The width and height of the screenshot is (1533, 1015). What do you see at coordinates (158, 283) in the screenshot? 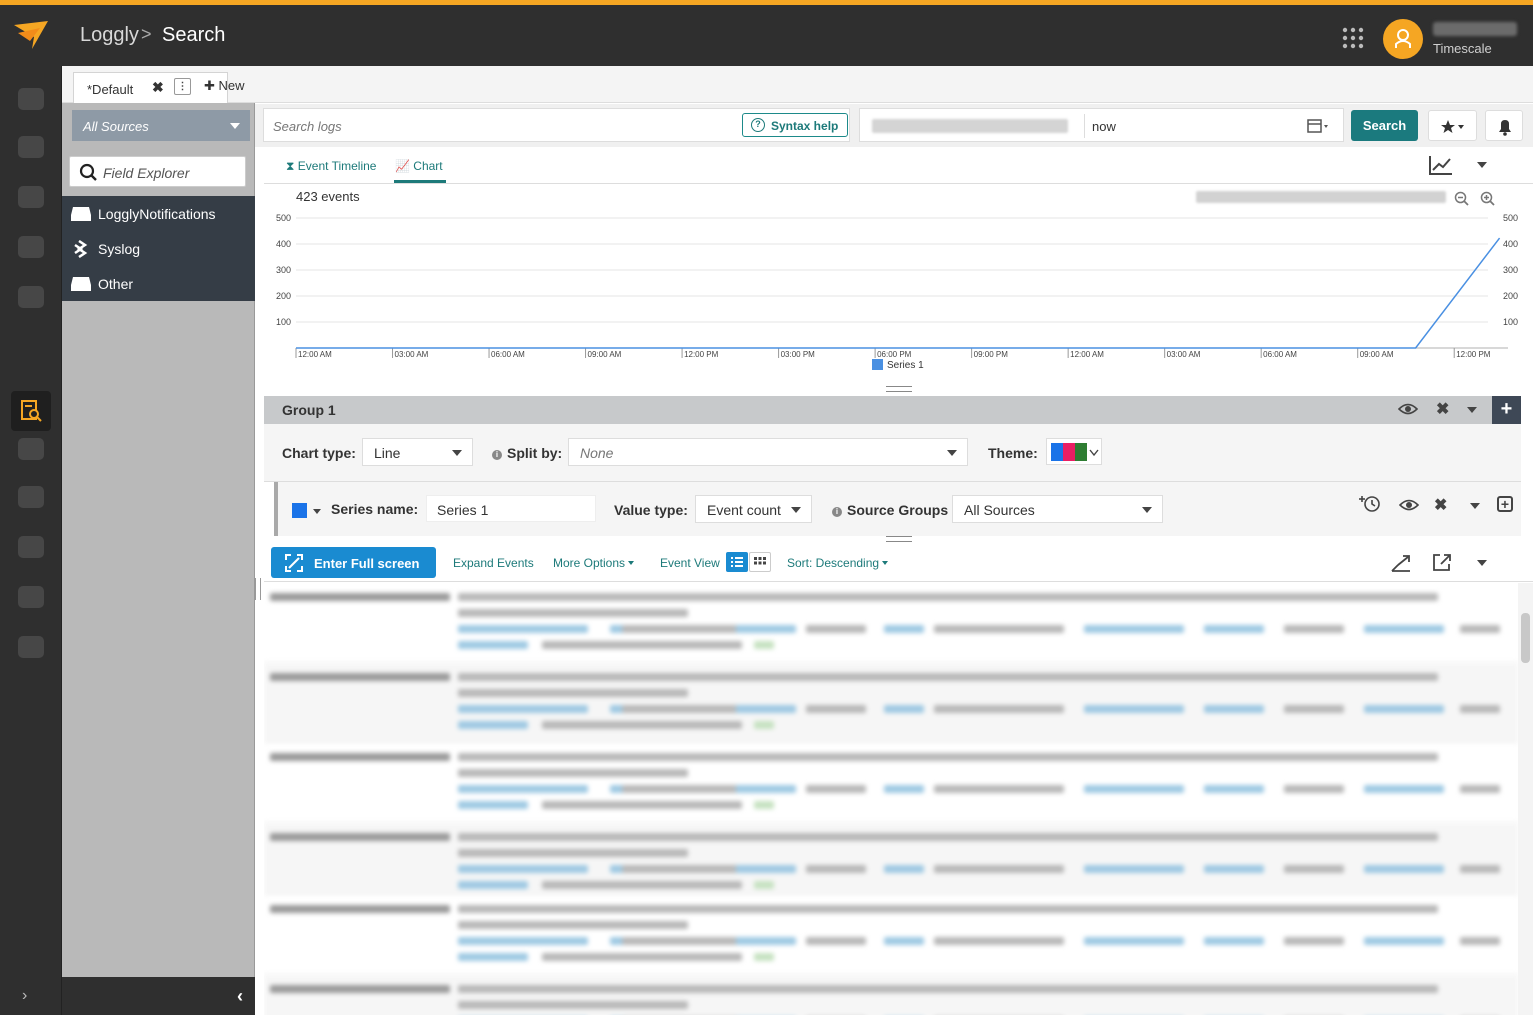
I see `source-item-other: Other` at bounding box center [158, 283].